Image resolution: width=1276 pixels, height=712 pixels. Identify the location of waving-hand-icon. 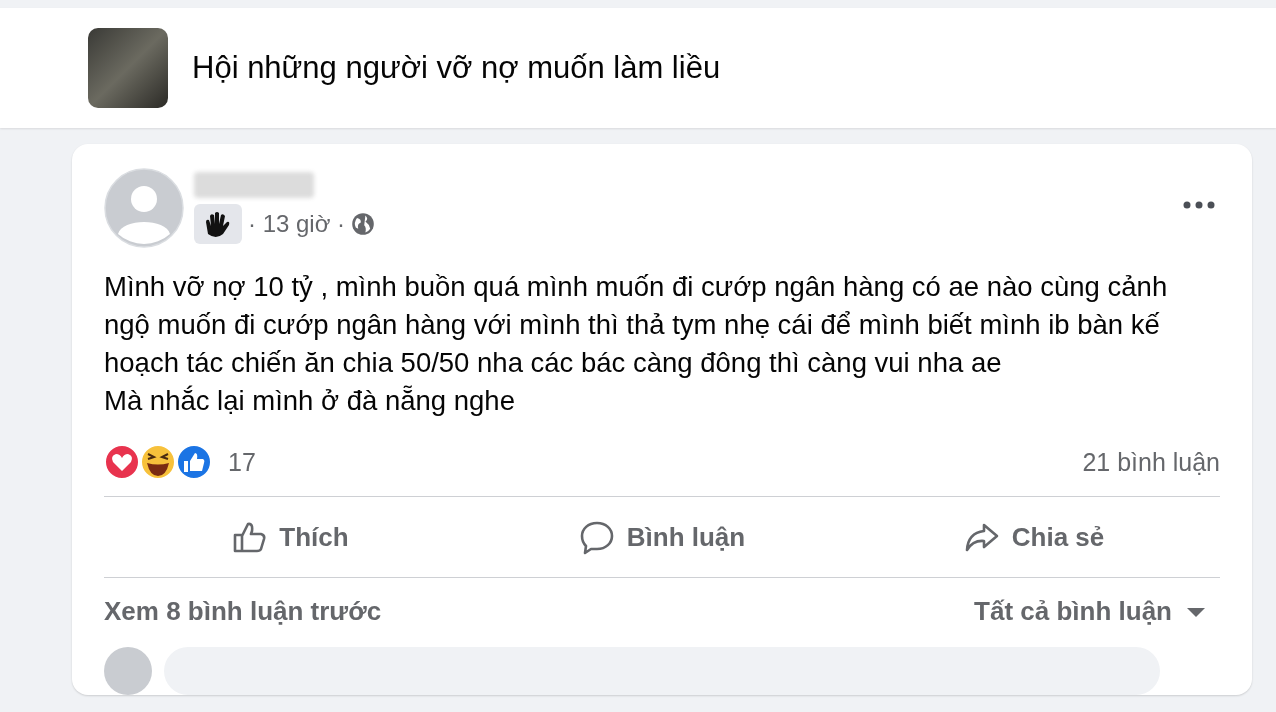
(218, 224).